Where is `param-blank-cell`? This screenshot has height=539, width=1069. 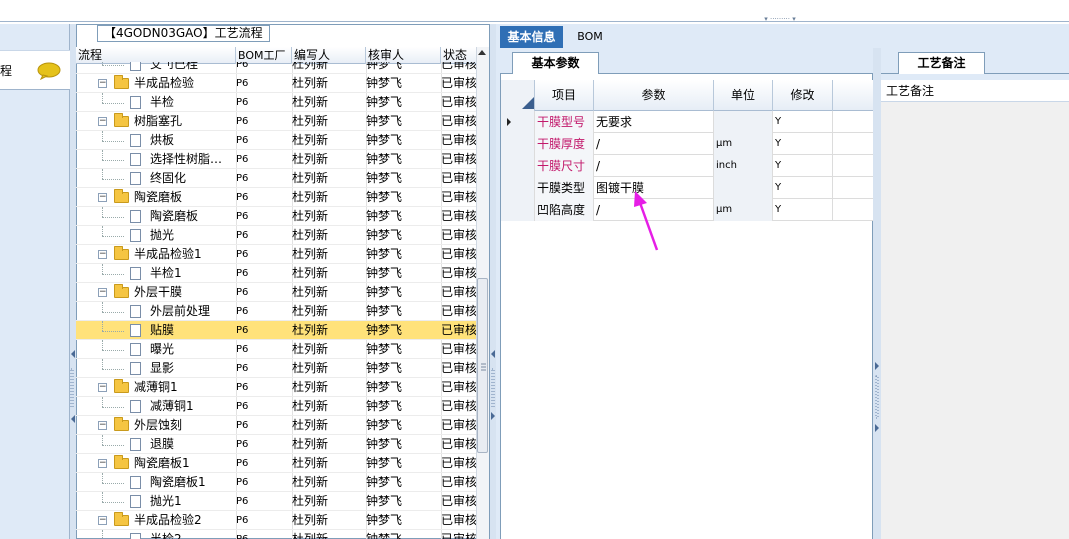 param-blank-cell is located at coordinates (853, 122).